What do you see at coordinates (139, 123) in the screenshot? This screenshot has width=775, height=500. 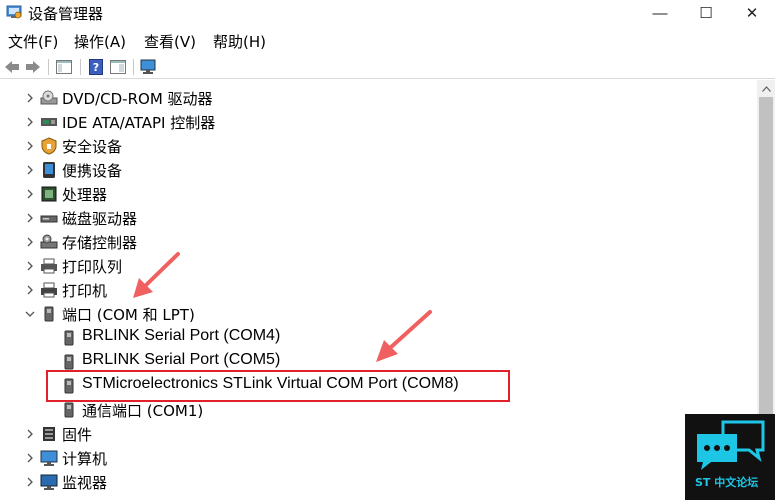 I see `tree-item-label: IDE ATA/ATAPI 控制器` at bounding box center [139, 123].